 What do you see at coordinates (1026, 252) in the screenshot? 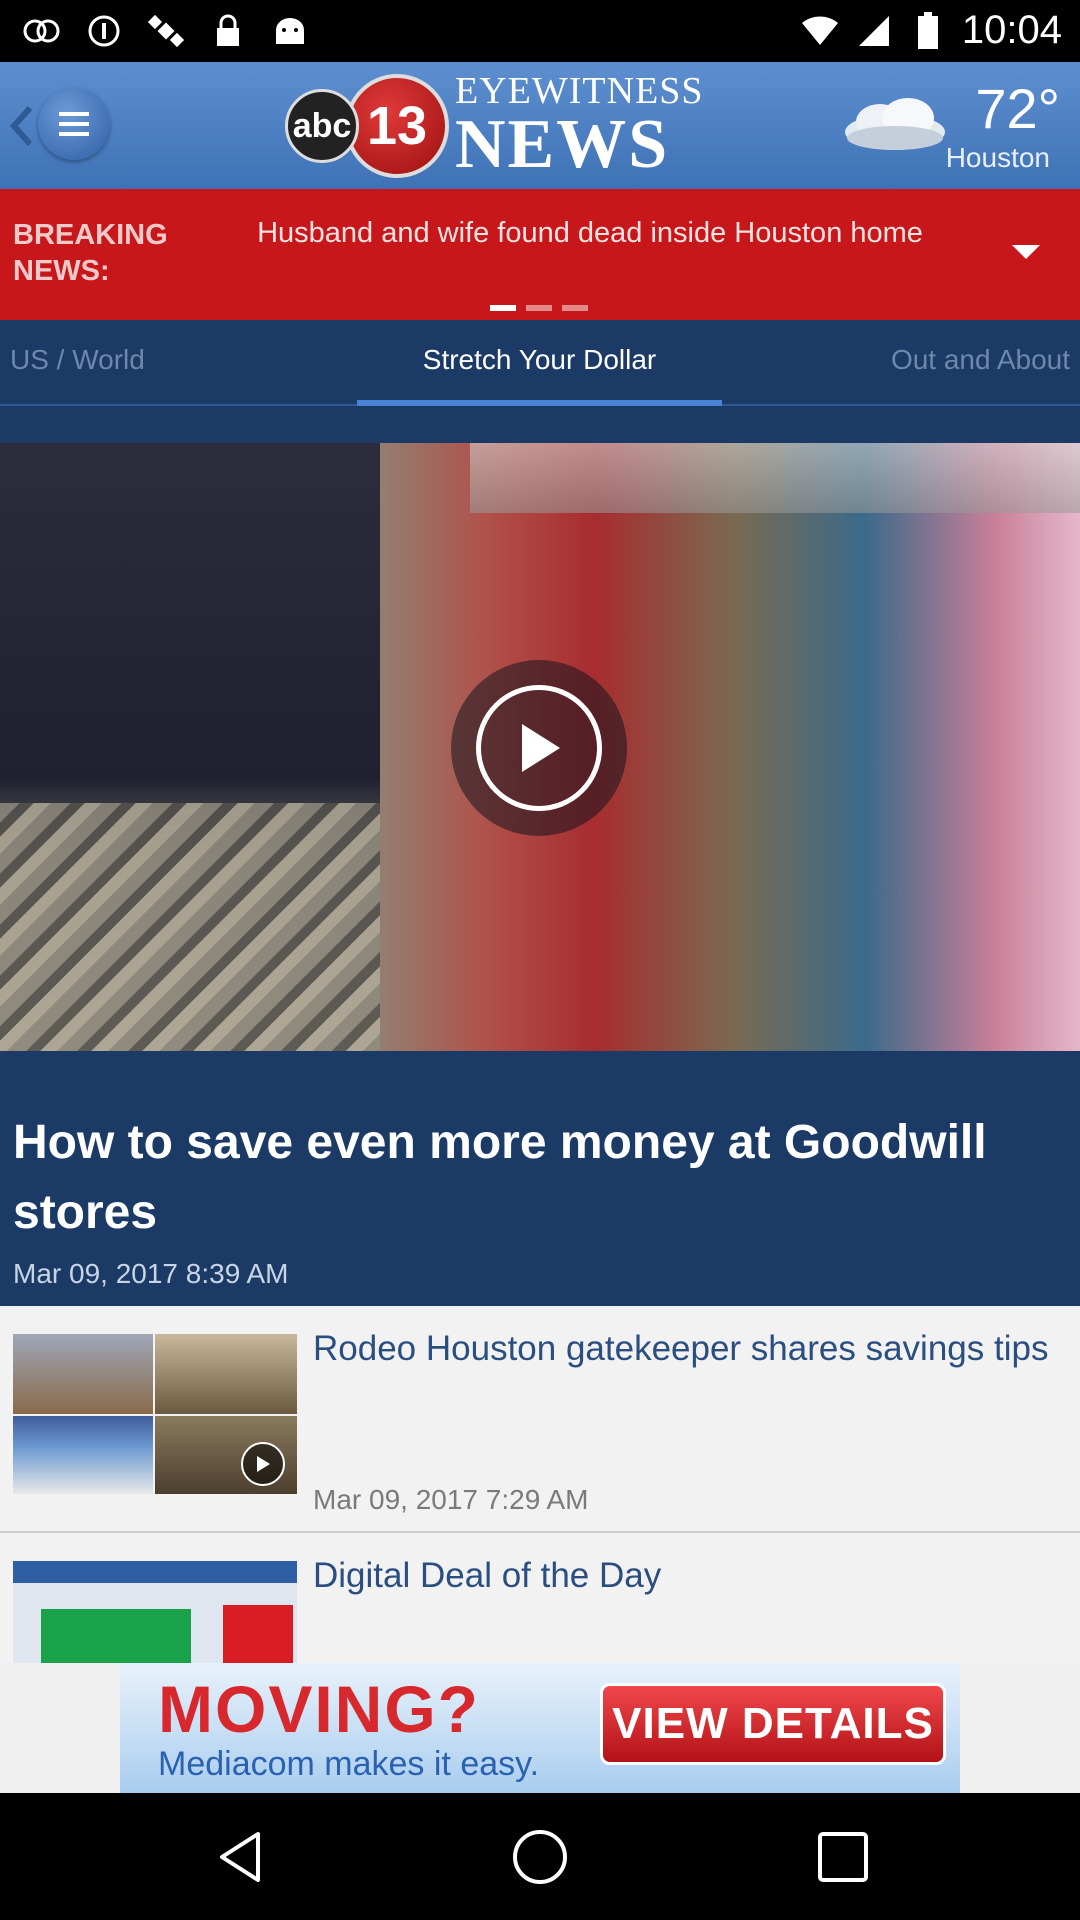
I see `expand-down-icon` at bounding box center [1026, 252].